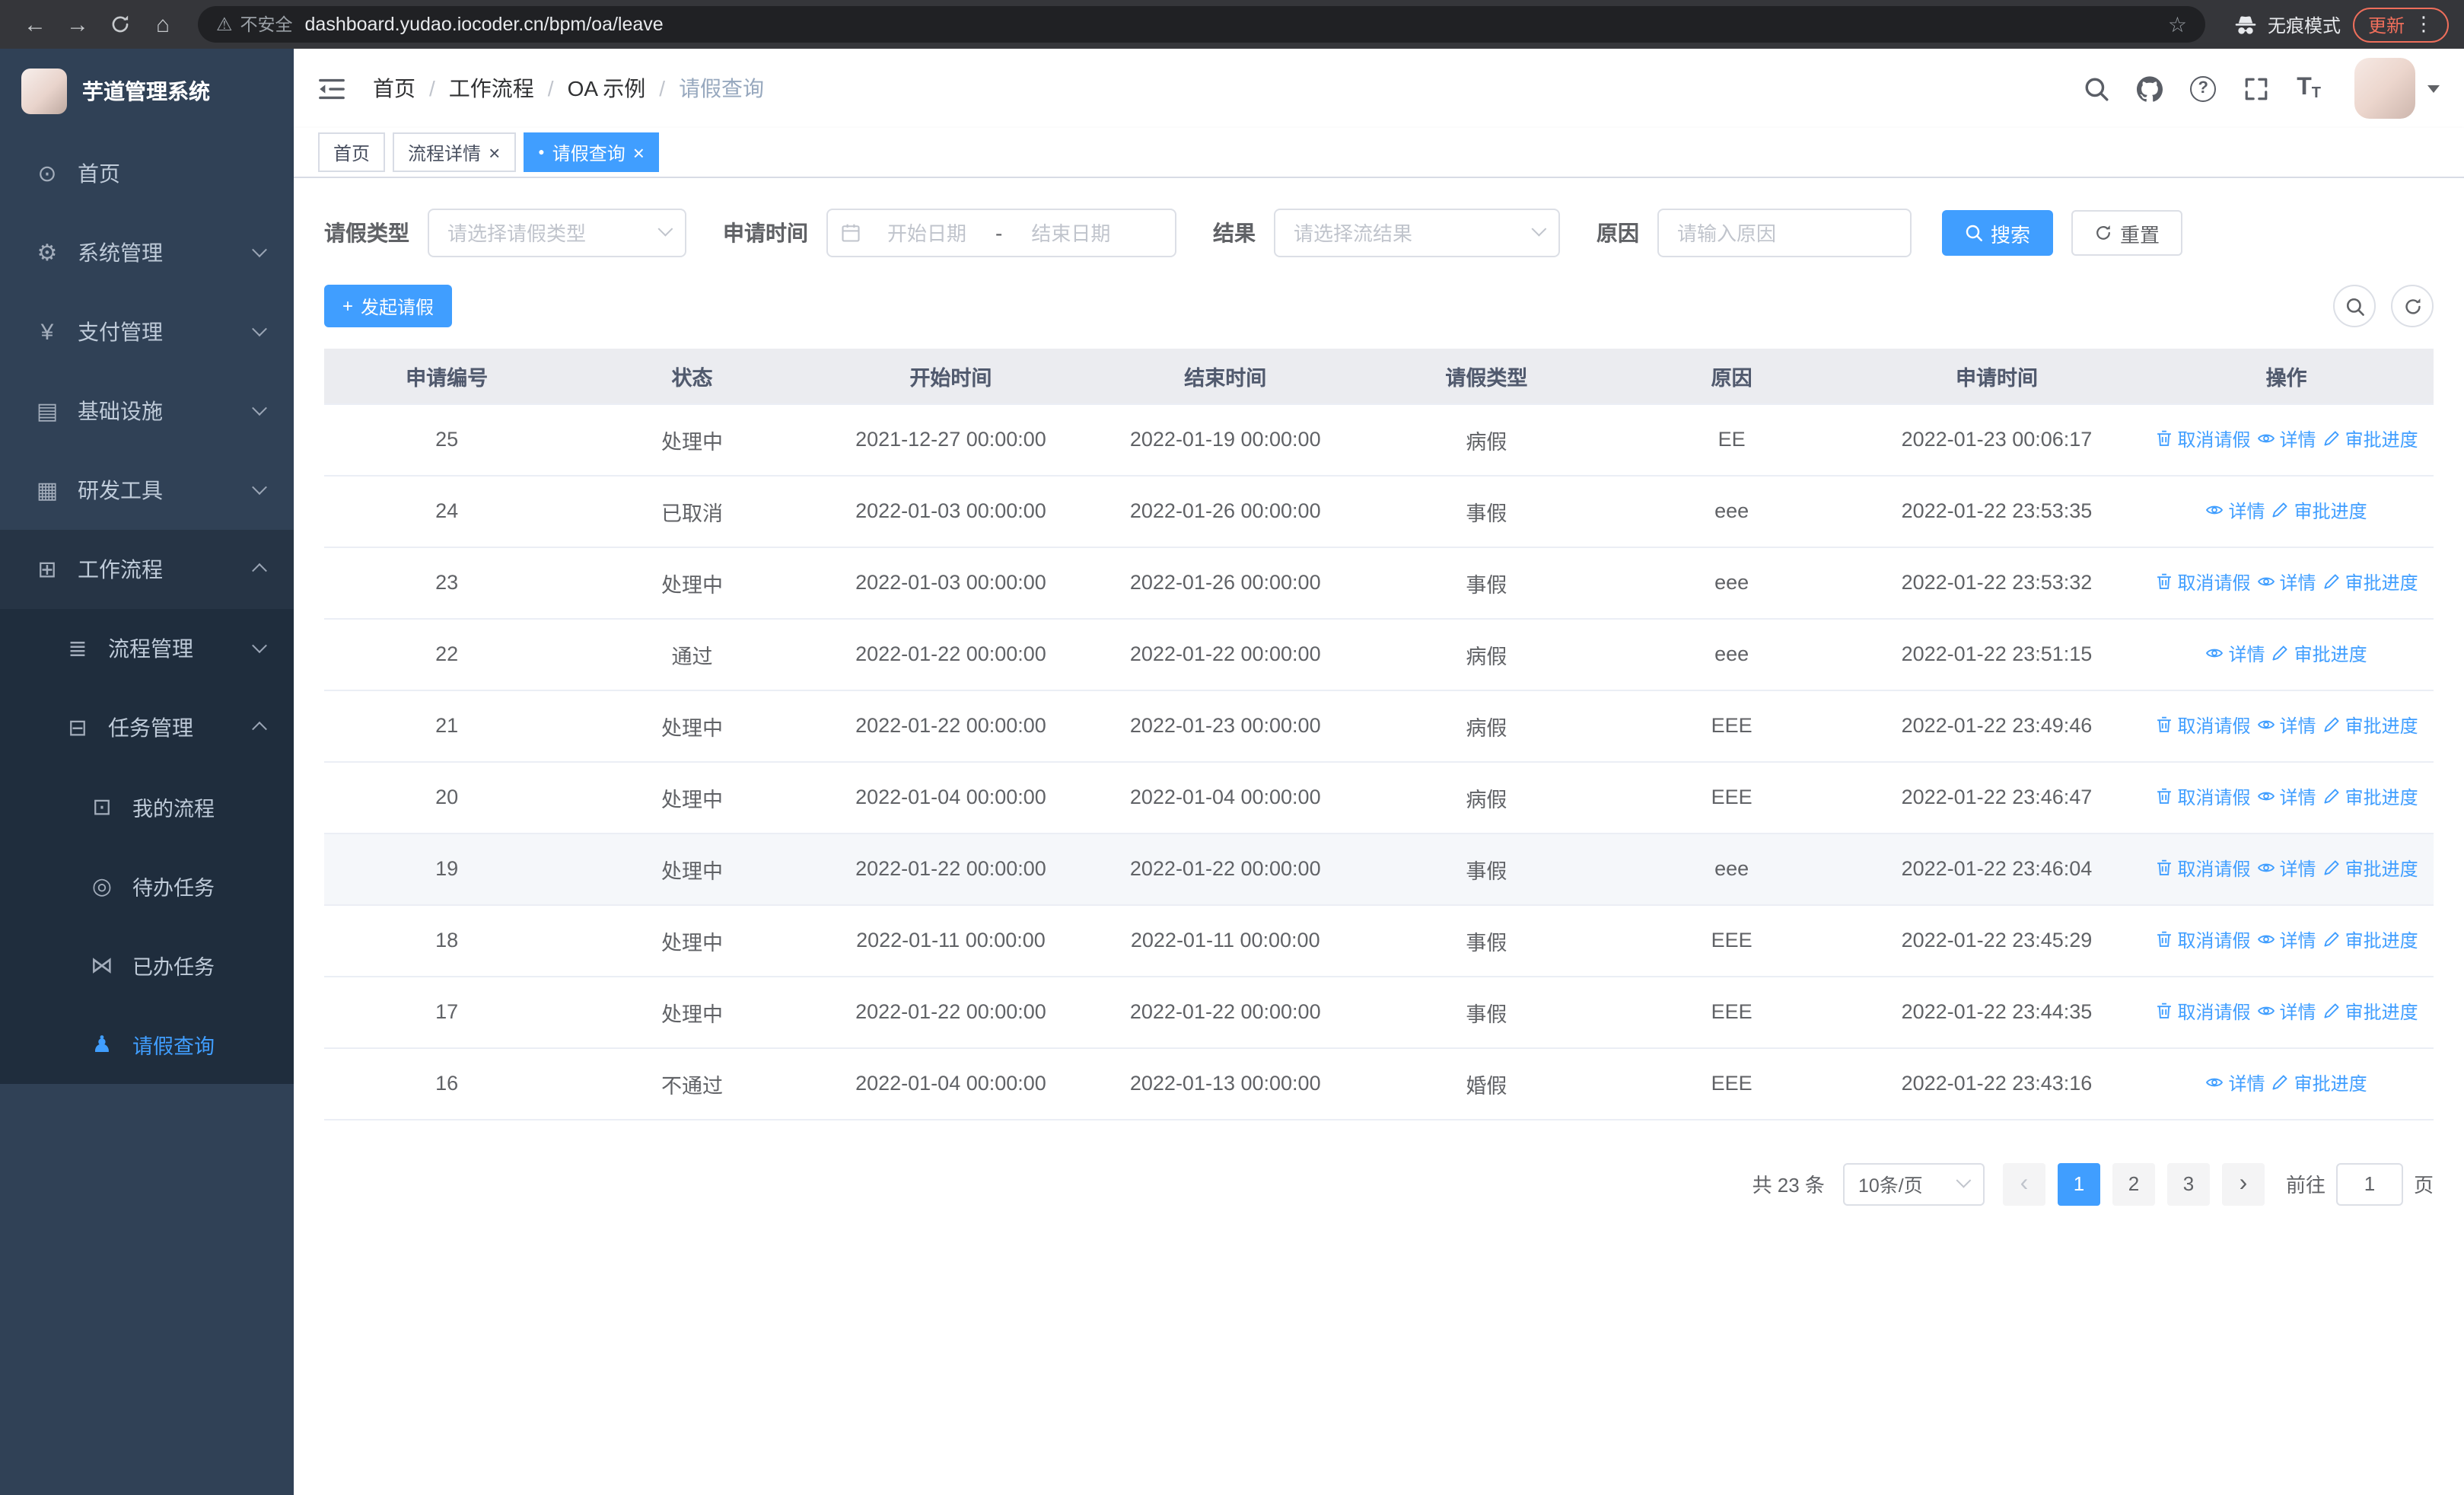 Image resolution: width=2464 pixels, height=1495 pixels. What do you see at coordinates (2369, 1183) in the screenshot?
I see `goto-page-input` at bounding box center [2369, 1183].